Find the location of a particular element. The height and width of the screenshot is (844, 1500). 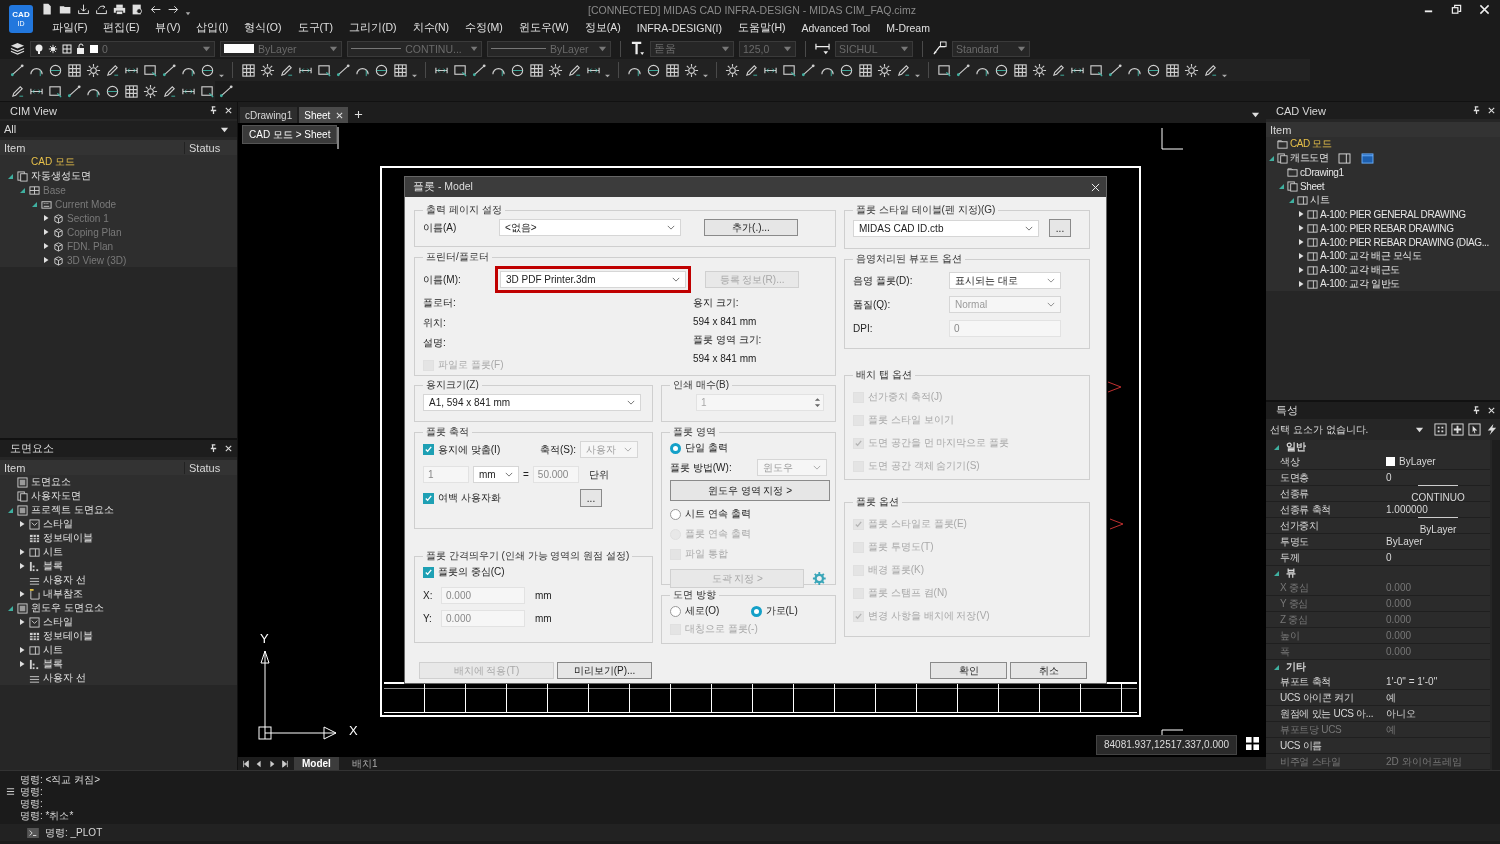

dialog-button: 확인 is located at coordinates (968, 670).